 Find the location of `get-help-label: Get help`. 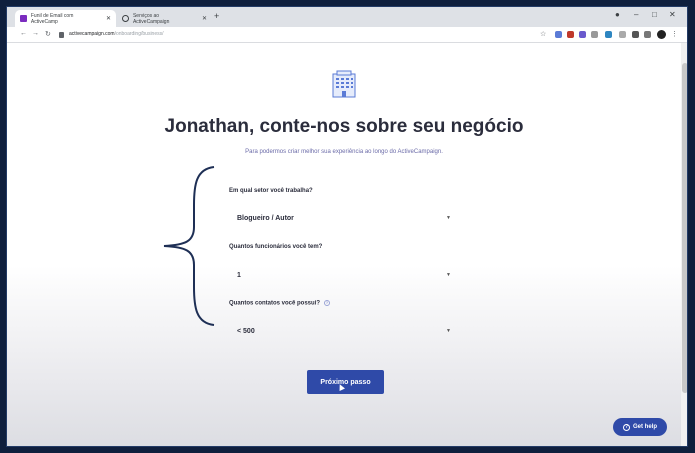

get-help-label: Get help is located at coordinates (644, 427).